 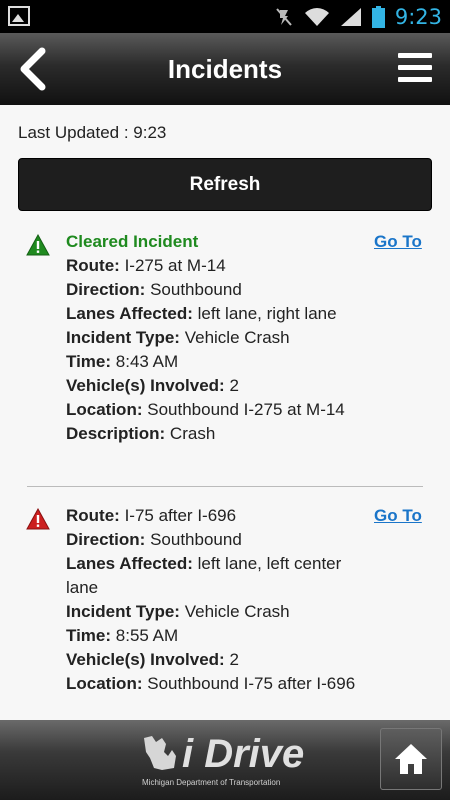 I want to click on refresh-button: Refresh, so click(x=225, y=184).